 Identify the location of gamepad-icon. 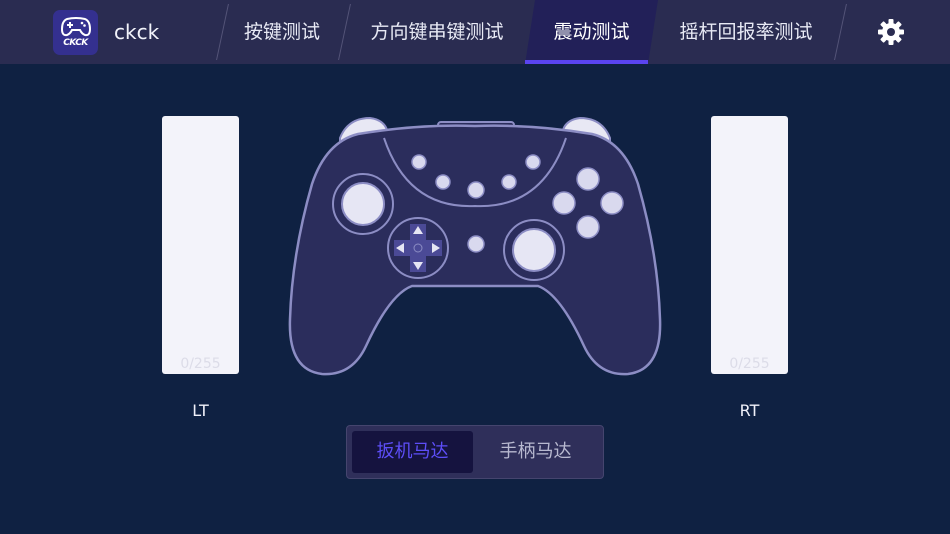
(75, 27).